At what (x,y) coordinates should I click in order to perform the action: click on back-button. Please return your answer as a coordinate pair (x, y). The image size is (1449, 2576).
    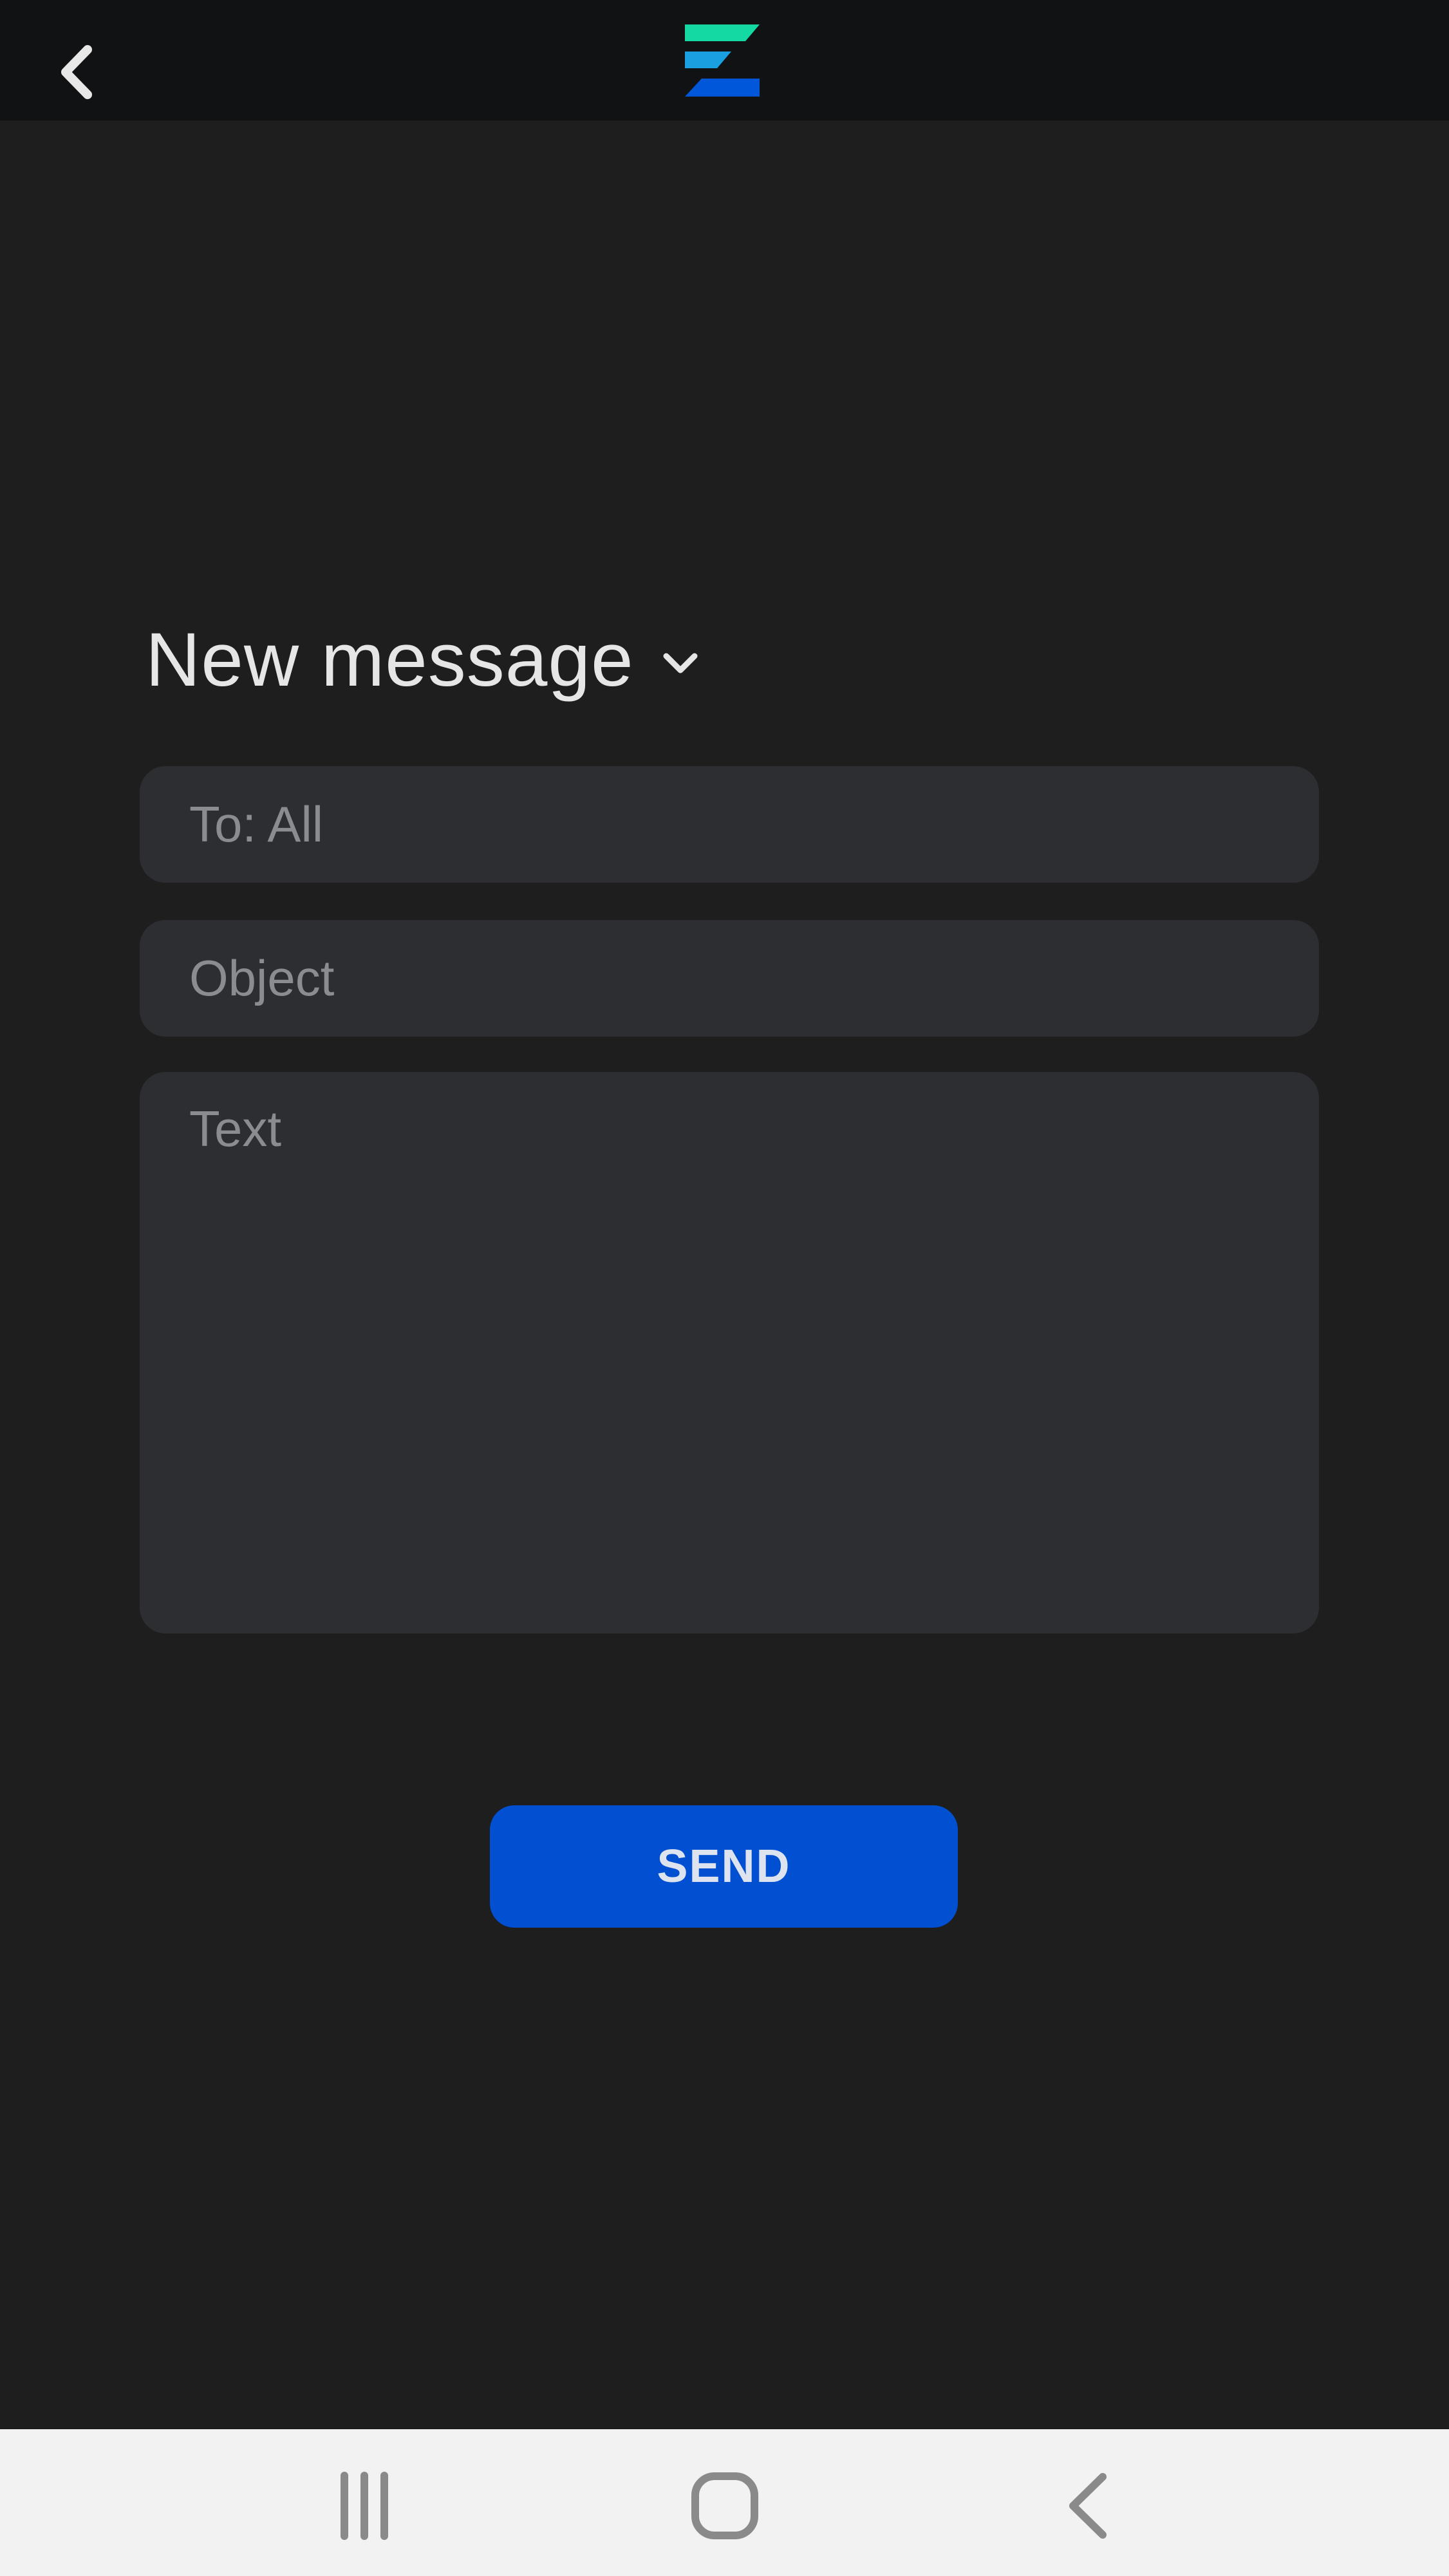
    Looking at the image, I should click on (76, 72).